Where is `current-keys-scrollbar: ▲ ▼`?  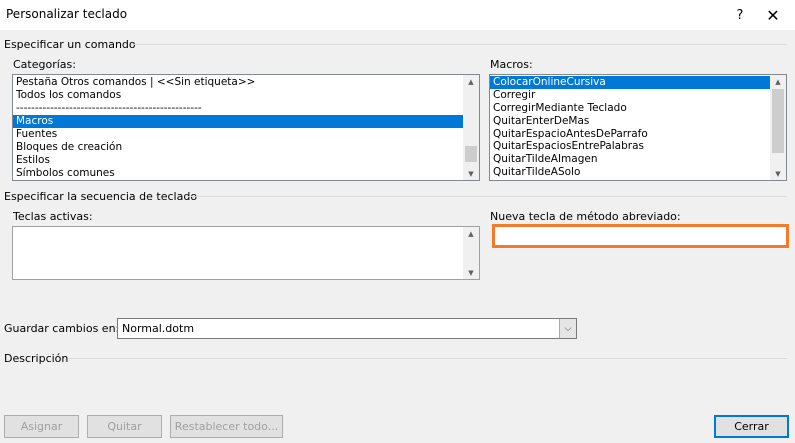 current-keys-scrollbar: ▲ ▼ is located at coordinates (471, 253).